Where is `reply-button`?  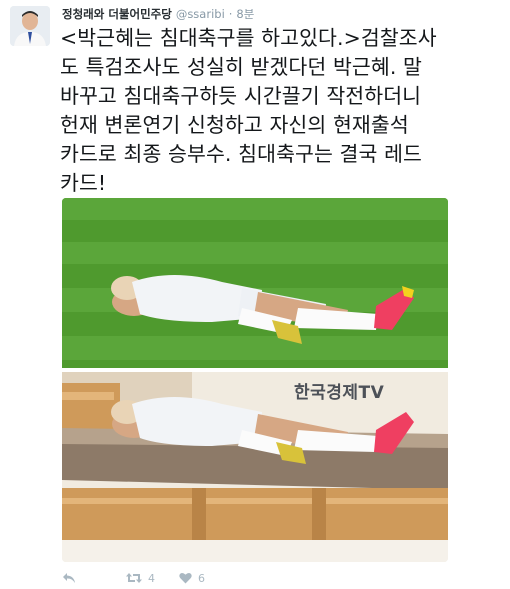
reply-button is located at coordinates (69, 578).